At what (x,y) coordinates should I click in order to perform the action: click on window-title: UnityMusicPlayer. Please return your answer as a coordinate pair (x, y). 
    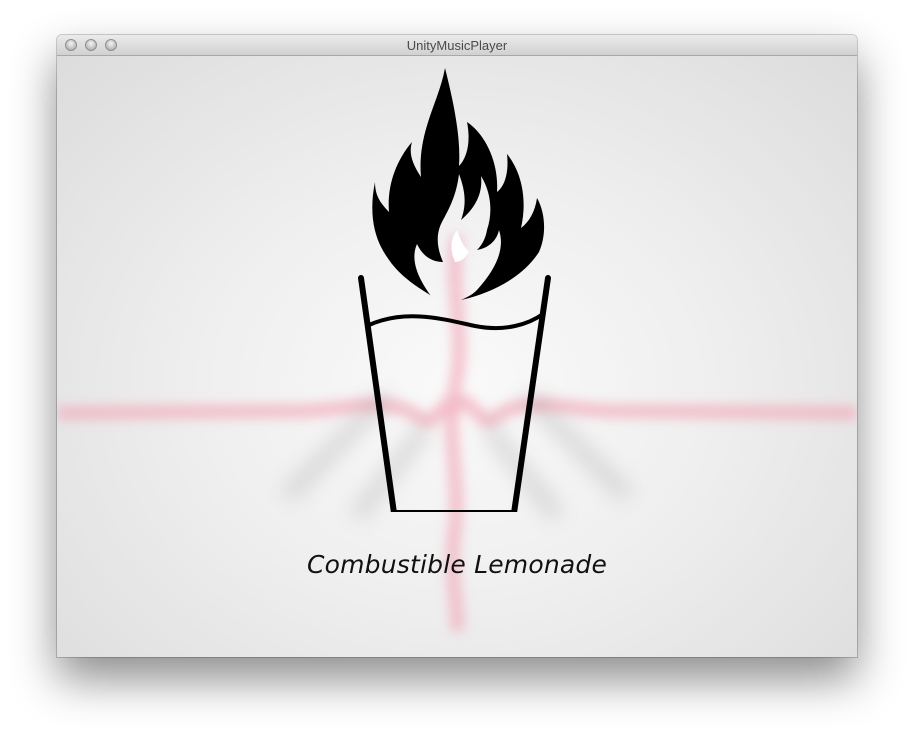
    Looking at the image, I should click on (457, 45).